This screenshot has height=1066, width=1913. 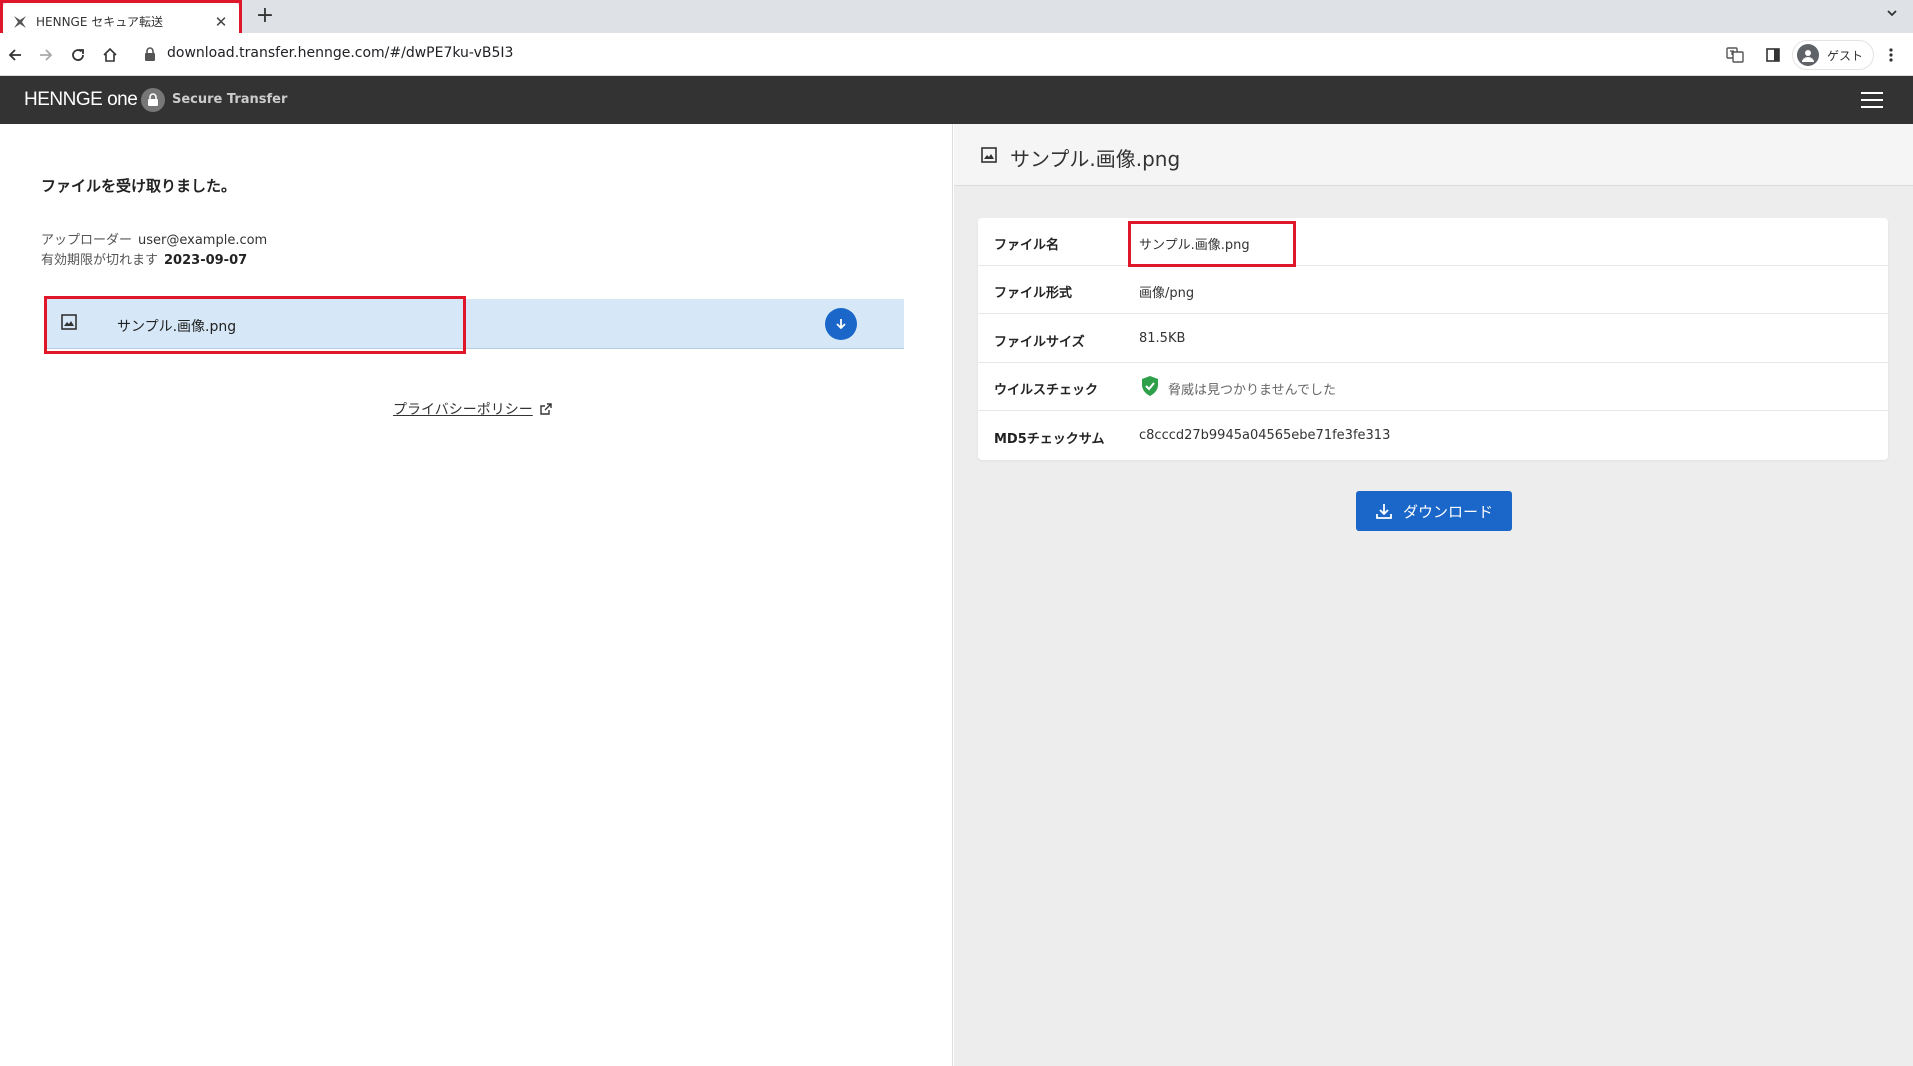 What do you see at coordinates (176, 326) in the screenshot?
I see `file-item-name: サンプル.画像.png` at bounding box center [176, 326].